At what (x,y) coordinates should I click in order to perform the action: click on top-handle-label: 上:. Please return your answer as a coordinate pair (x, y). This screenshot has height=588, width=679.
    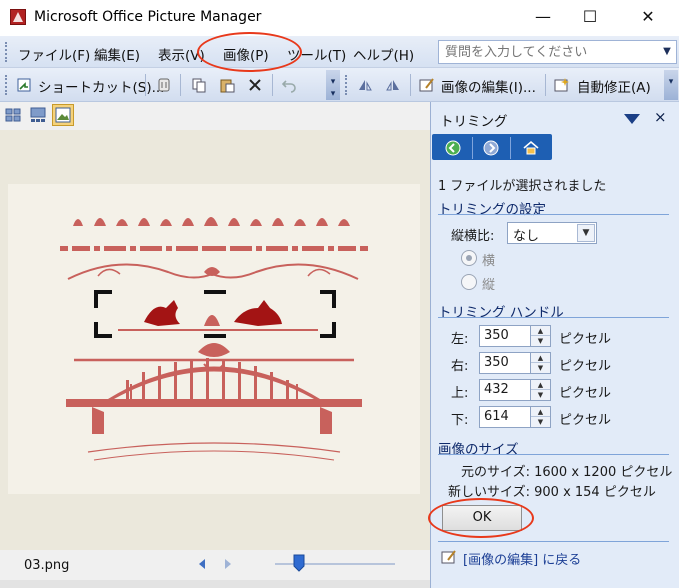
    Looking at the image, I should click on (460, 393).